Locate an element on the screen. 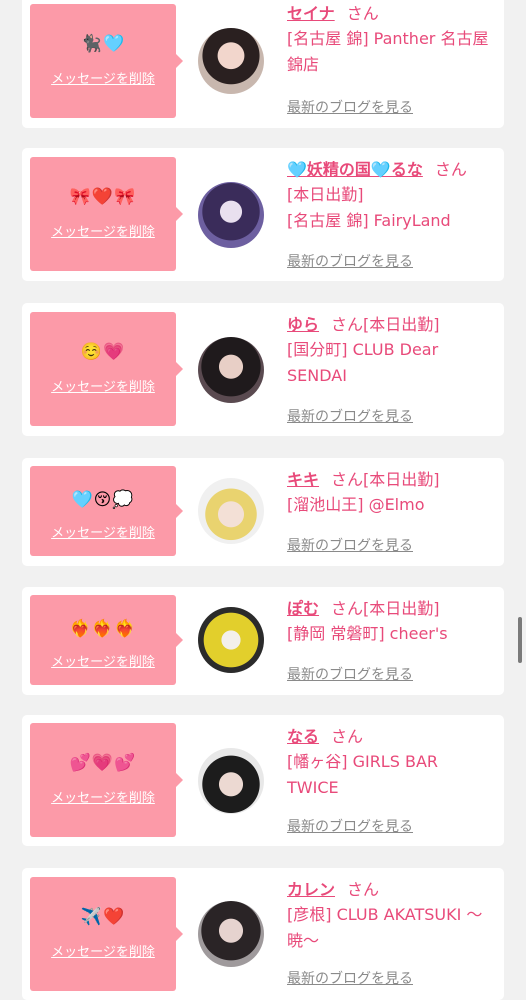  card-info: 🩵妖精の国🩵るな さん [本日出勤] [名古屋 錦] FairyLand is located at coordinates (390, 196).